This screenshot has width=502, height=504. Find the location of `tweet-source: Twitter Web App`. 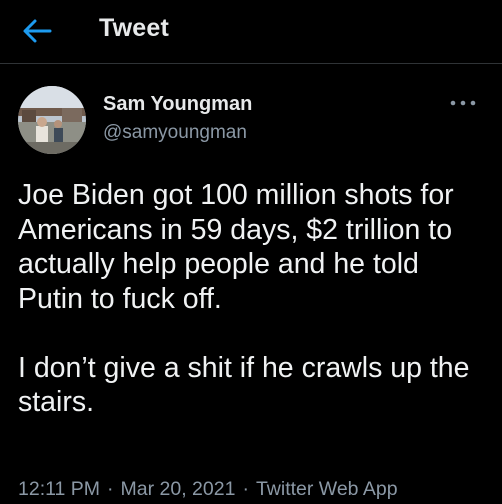

tweet-source: Twitter Web App is located at coordinates (327, 489).